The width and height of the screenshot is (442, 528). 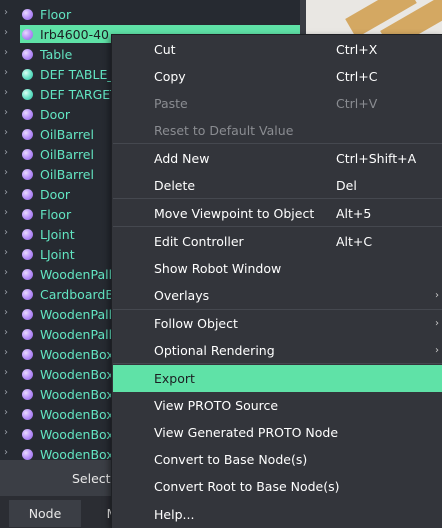 What do you see at coordinates (357, 103) in the screenshot?
I see `menu-item-shortcut: Ctrl+V` at bounding box center [357, 103].